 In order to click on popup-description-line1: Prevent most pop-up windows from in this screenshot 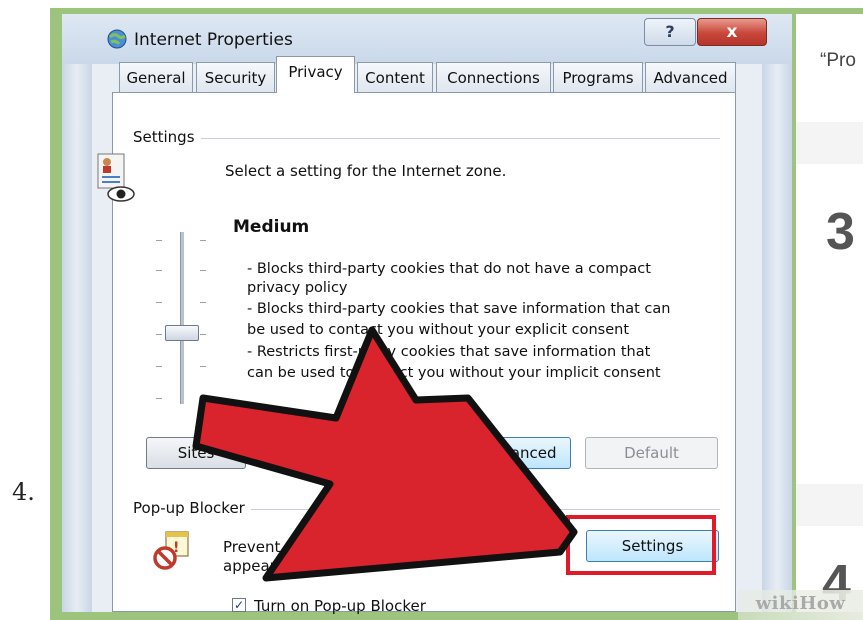, I will do `click(356, 547)`.